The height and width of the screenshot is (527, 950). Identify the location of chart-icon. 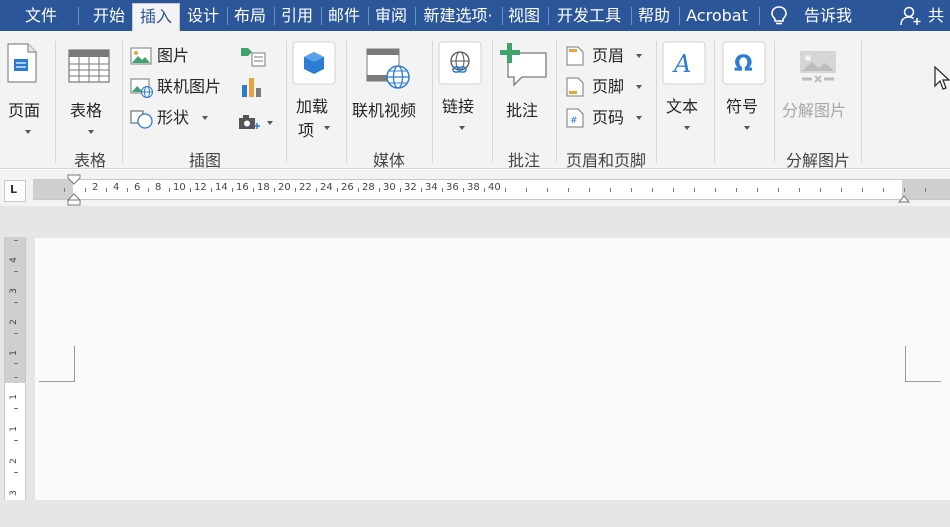
(252, 87).